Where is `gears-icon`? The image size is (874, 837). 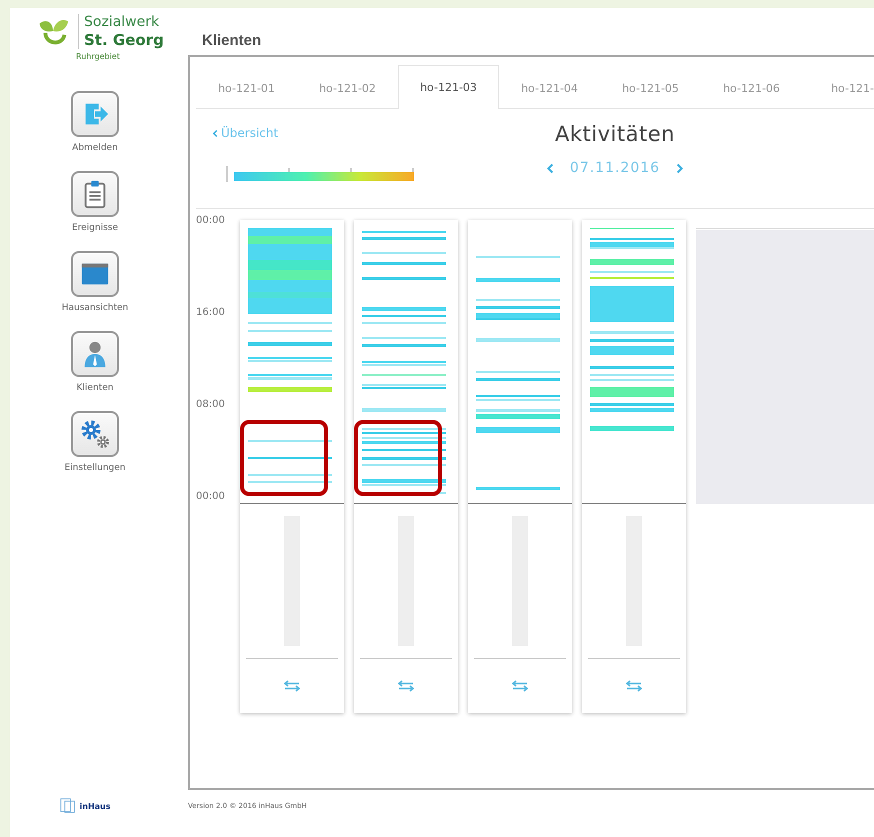 gears-icon is located at coordinates (94, 434).